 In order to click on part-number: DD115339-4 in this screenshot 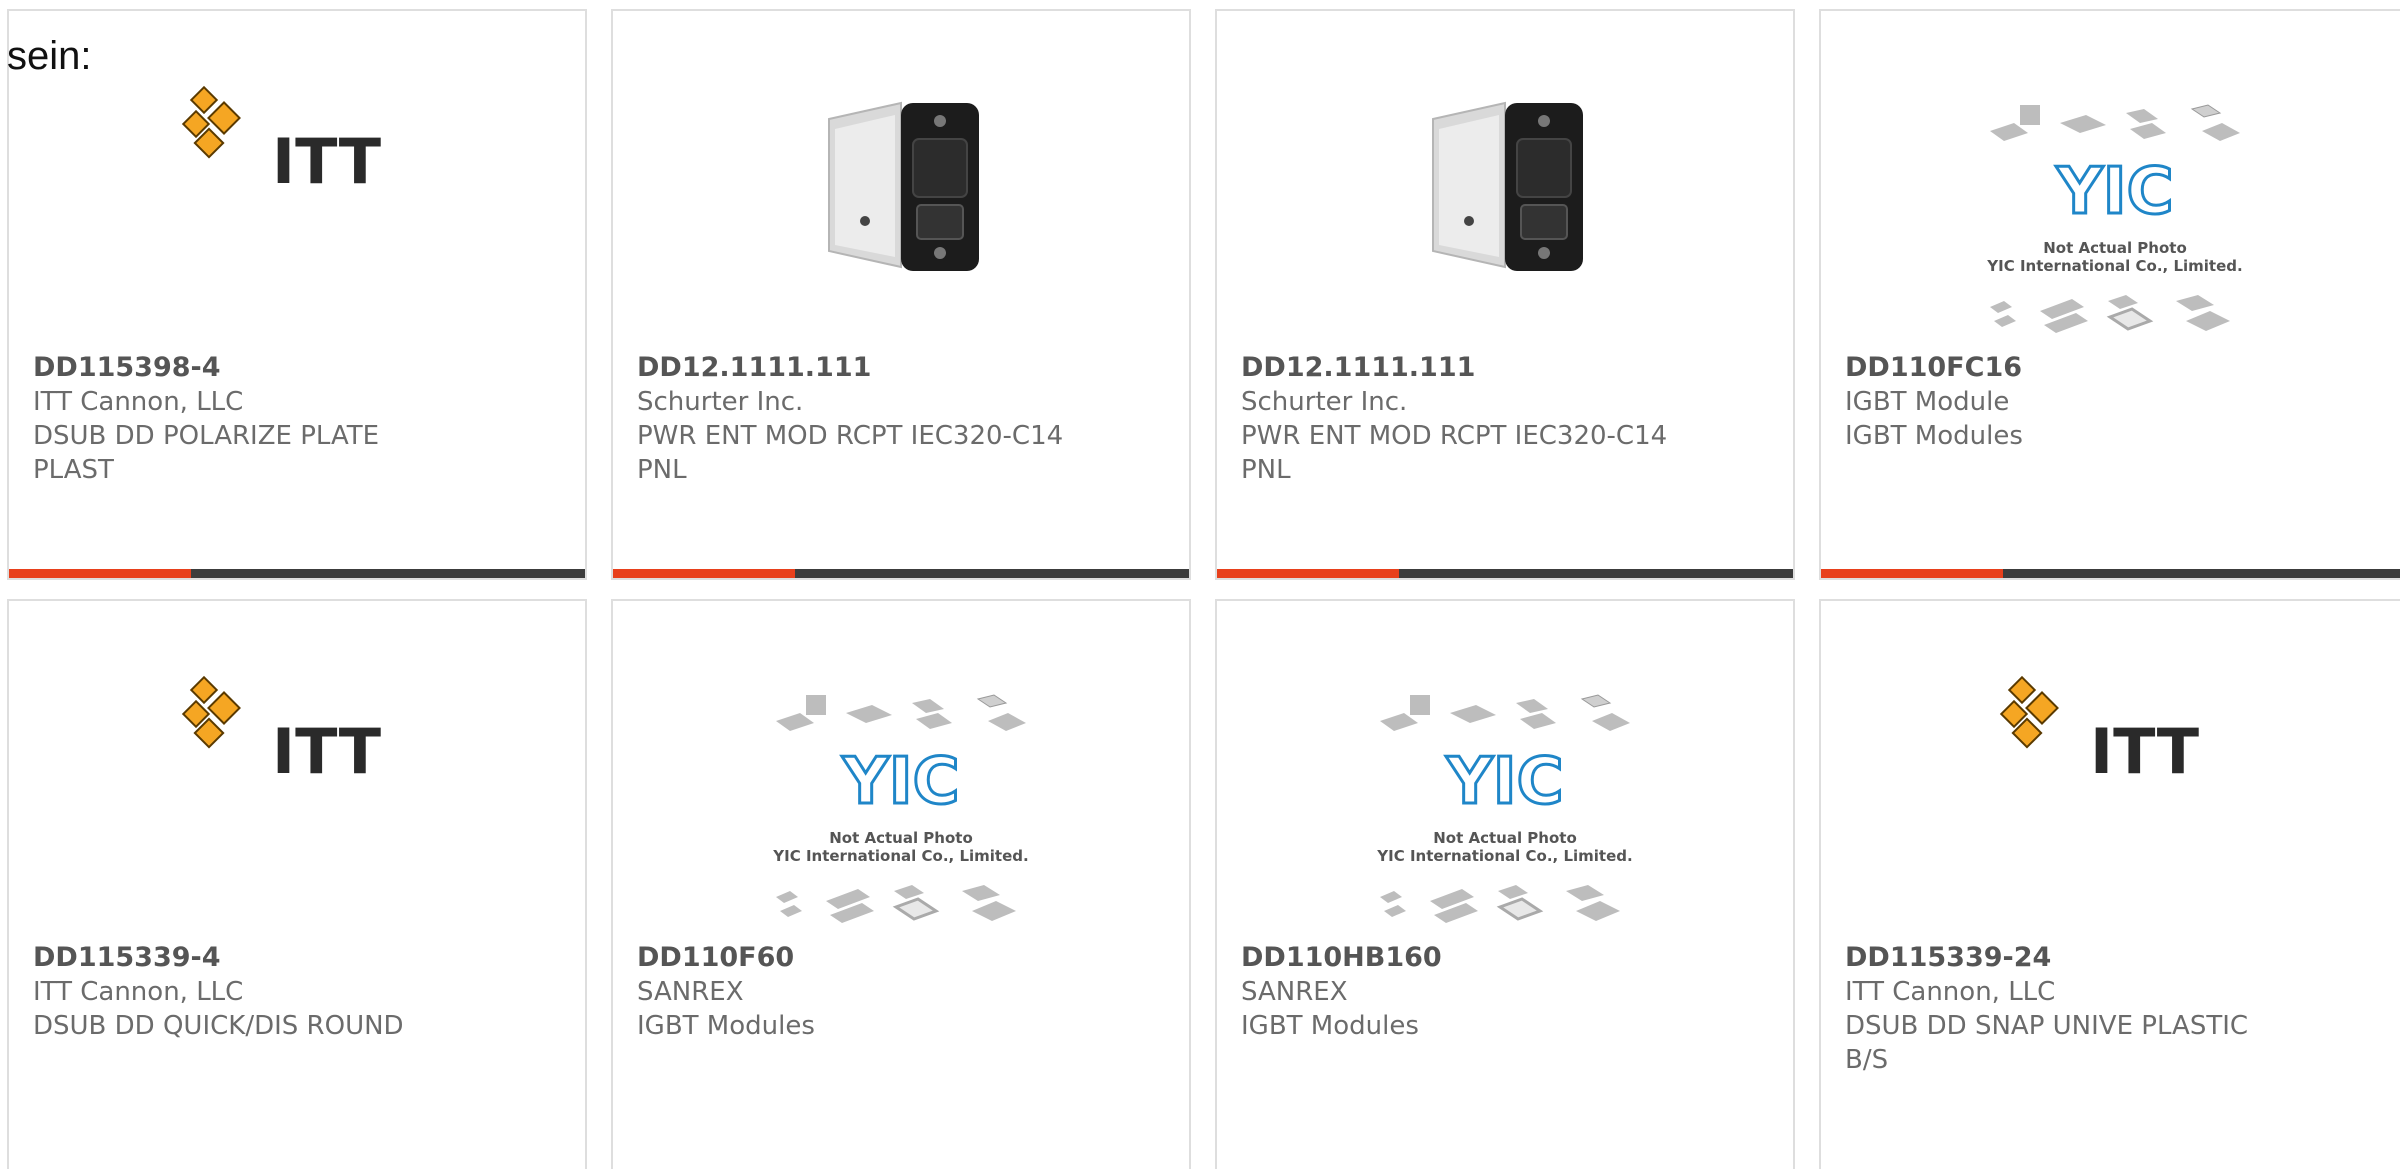, I will do `click(299, 958)`.